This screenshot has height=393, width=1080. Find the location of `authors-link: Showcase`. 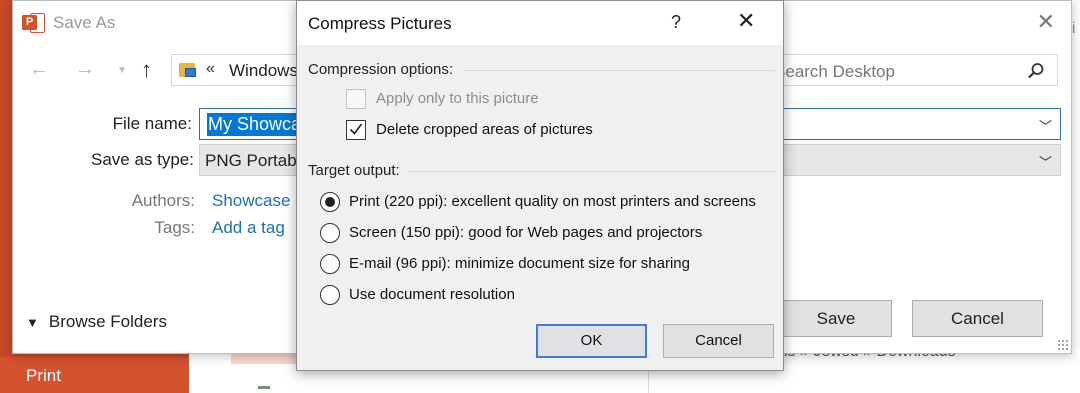

authors-link: Showcase is located at coordinates (251, 201).